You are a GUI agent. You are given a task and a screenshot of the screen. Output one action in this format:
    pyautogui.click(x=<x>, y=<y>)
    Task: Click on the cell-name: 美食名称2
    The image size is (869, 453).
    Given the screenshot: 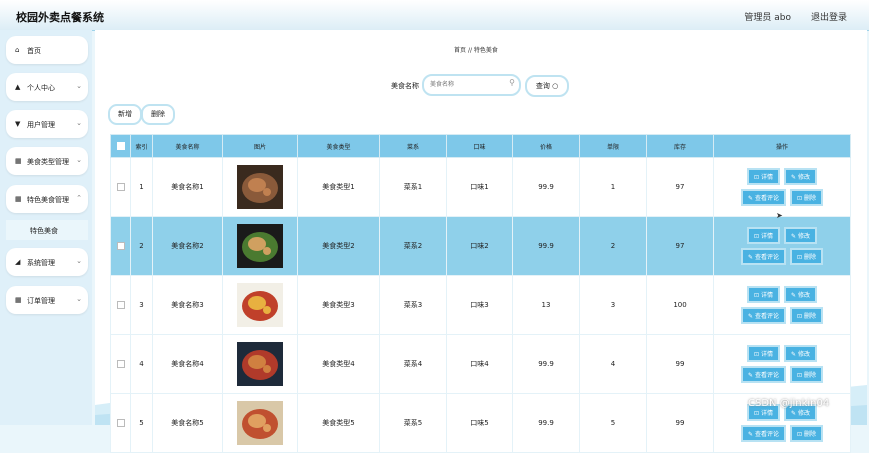 What is the action you would take?
    pyautogui.click(x=187, y=246)
    